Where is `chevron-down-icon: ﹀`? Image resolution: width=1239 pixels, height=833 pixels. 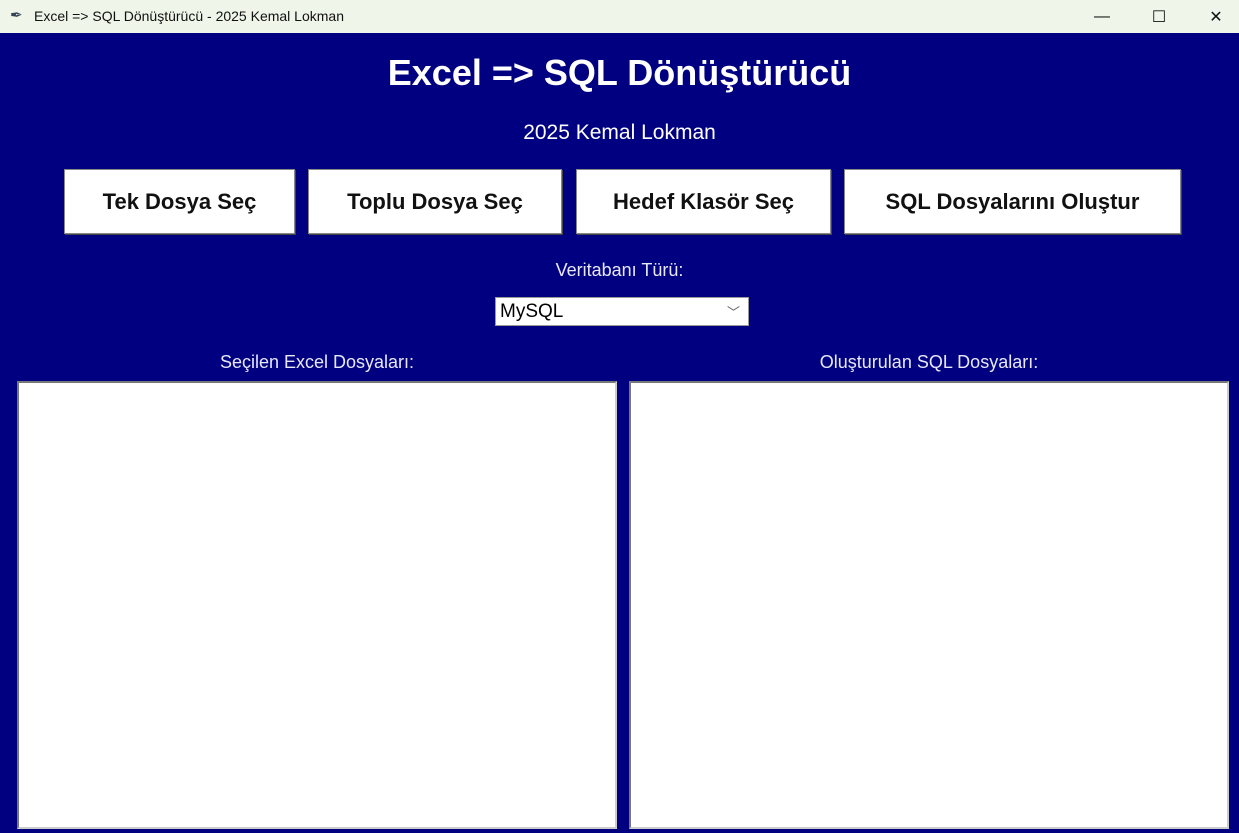
chevron-down-icon: ﹀ is located at coordinates (733, 312).